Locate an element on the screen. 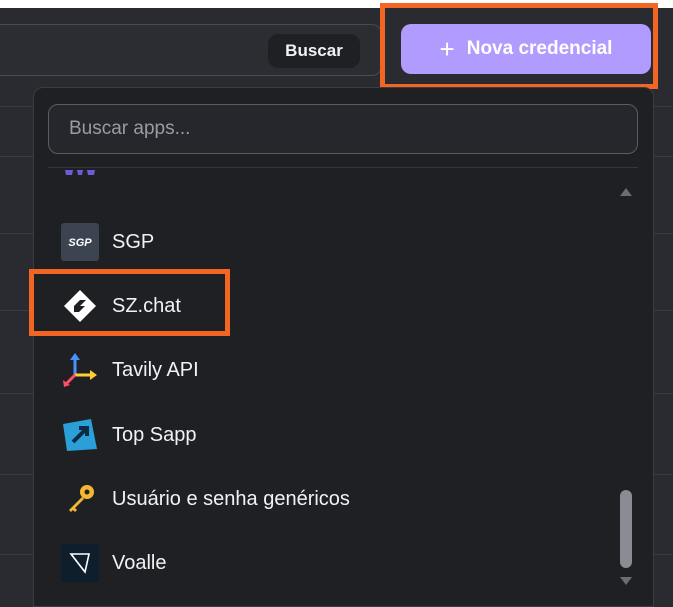 This screenshot has height=607, width=673. list-item-partial is located at coordinates (86, 183).